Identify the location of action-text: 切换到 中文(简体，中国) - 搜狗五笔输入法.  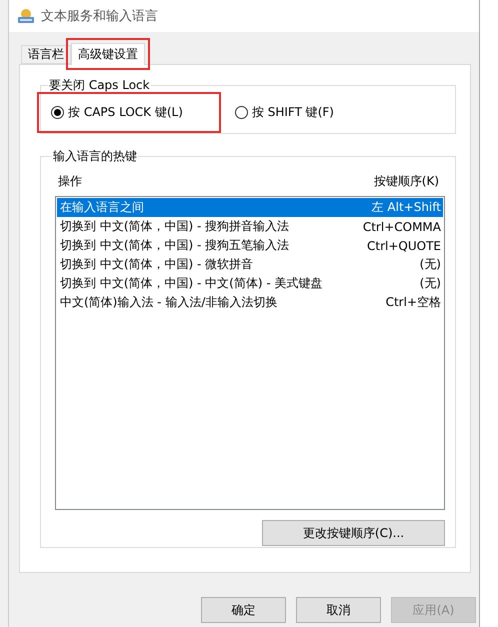
(175, 245).